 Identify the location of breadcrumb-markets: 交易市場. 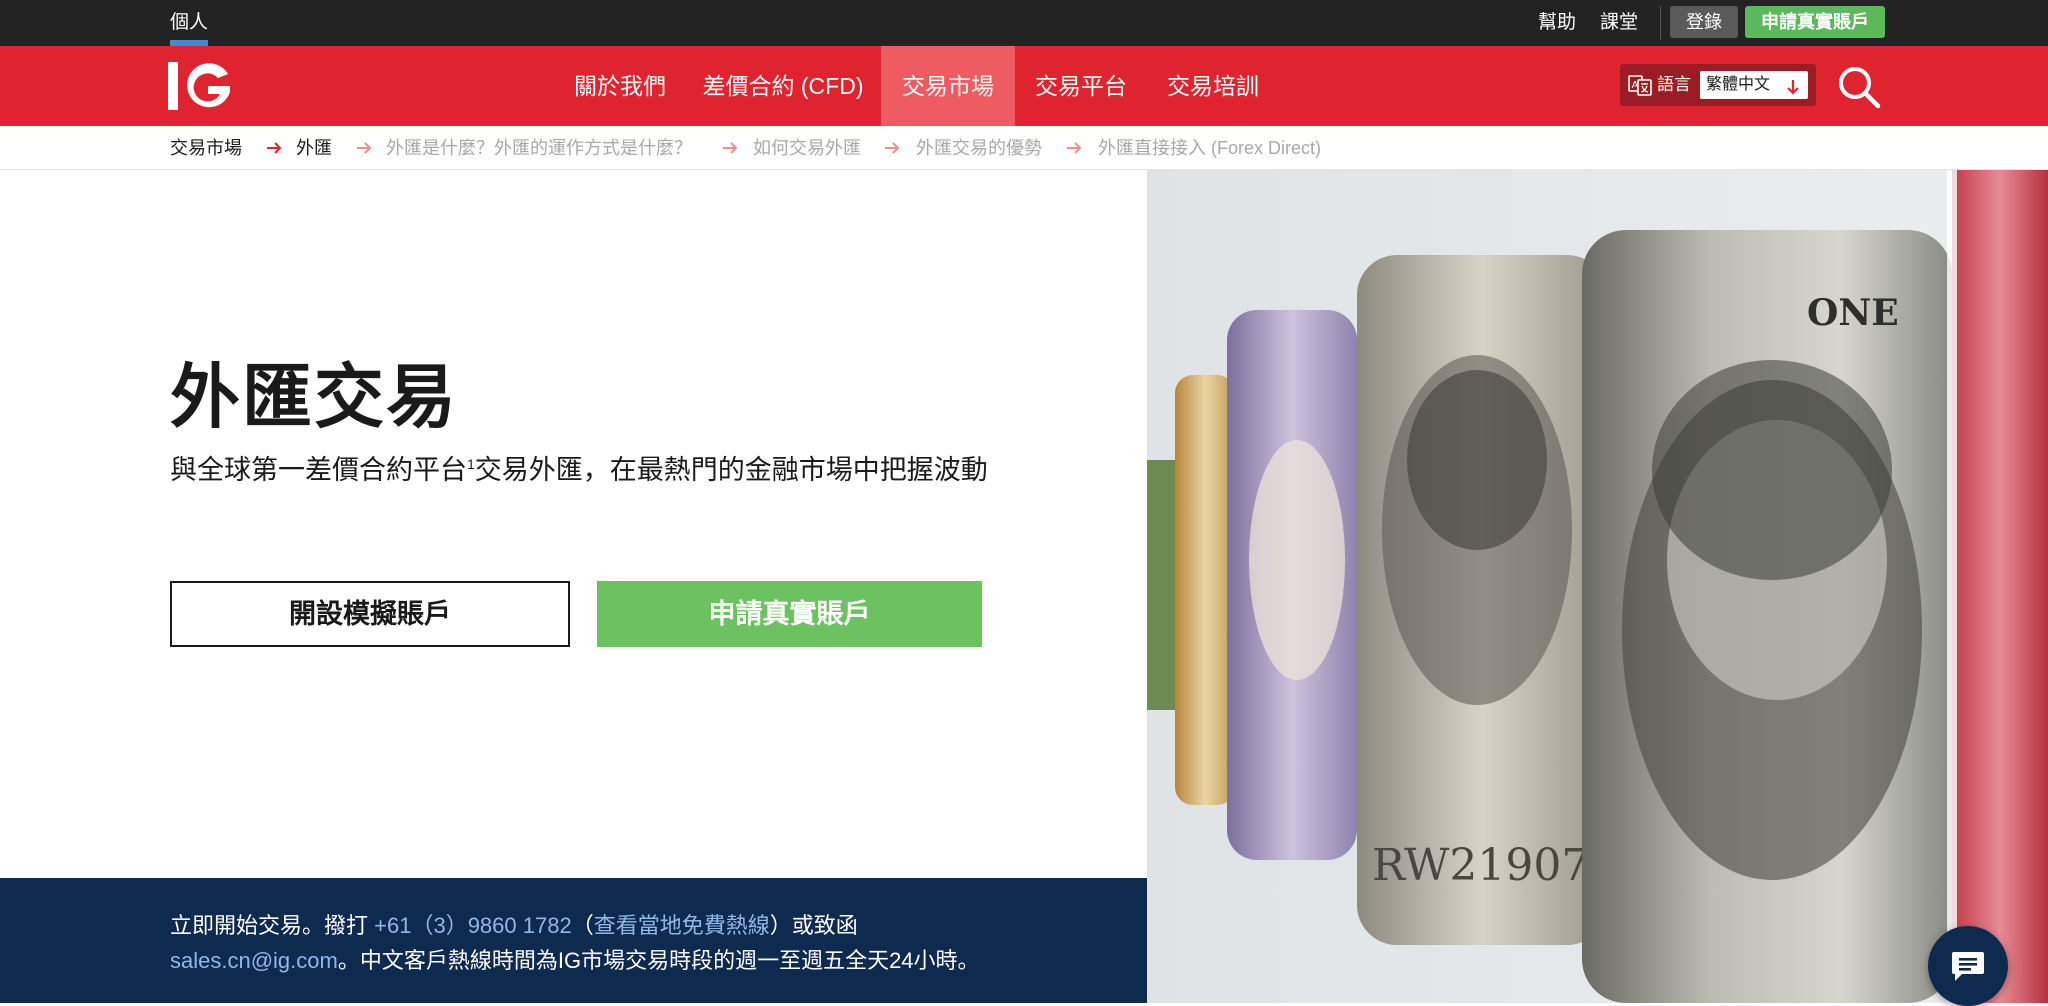
(206, 148).